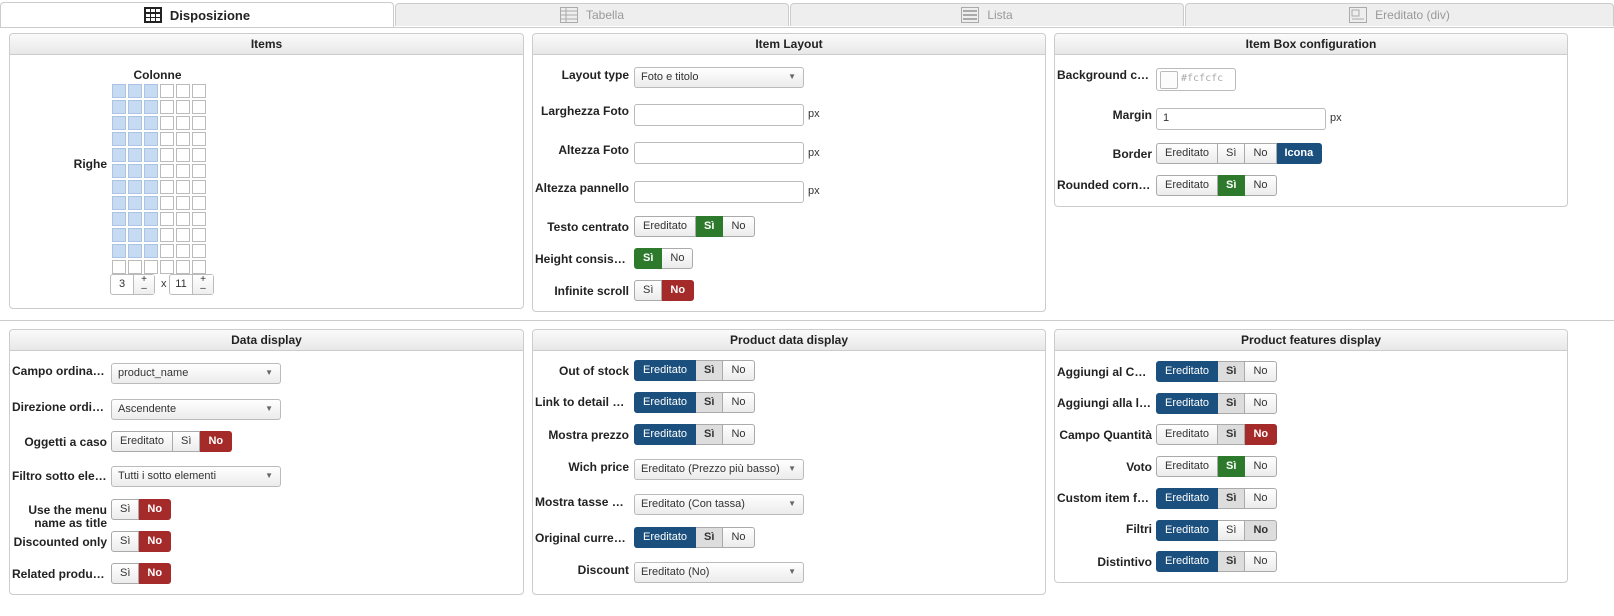 This screenshot has width=1614, height=616. What do you see at coordinates (1196, 79) in the screenshot?
I see `background-color-picker: #fcfcfc` at bounding box center [1196, 79].